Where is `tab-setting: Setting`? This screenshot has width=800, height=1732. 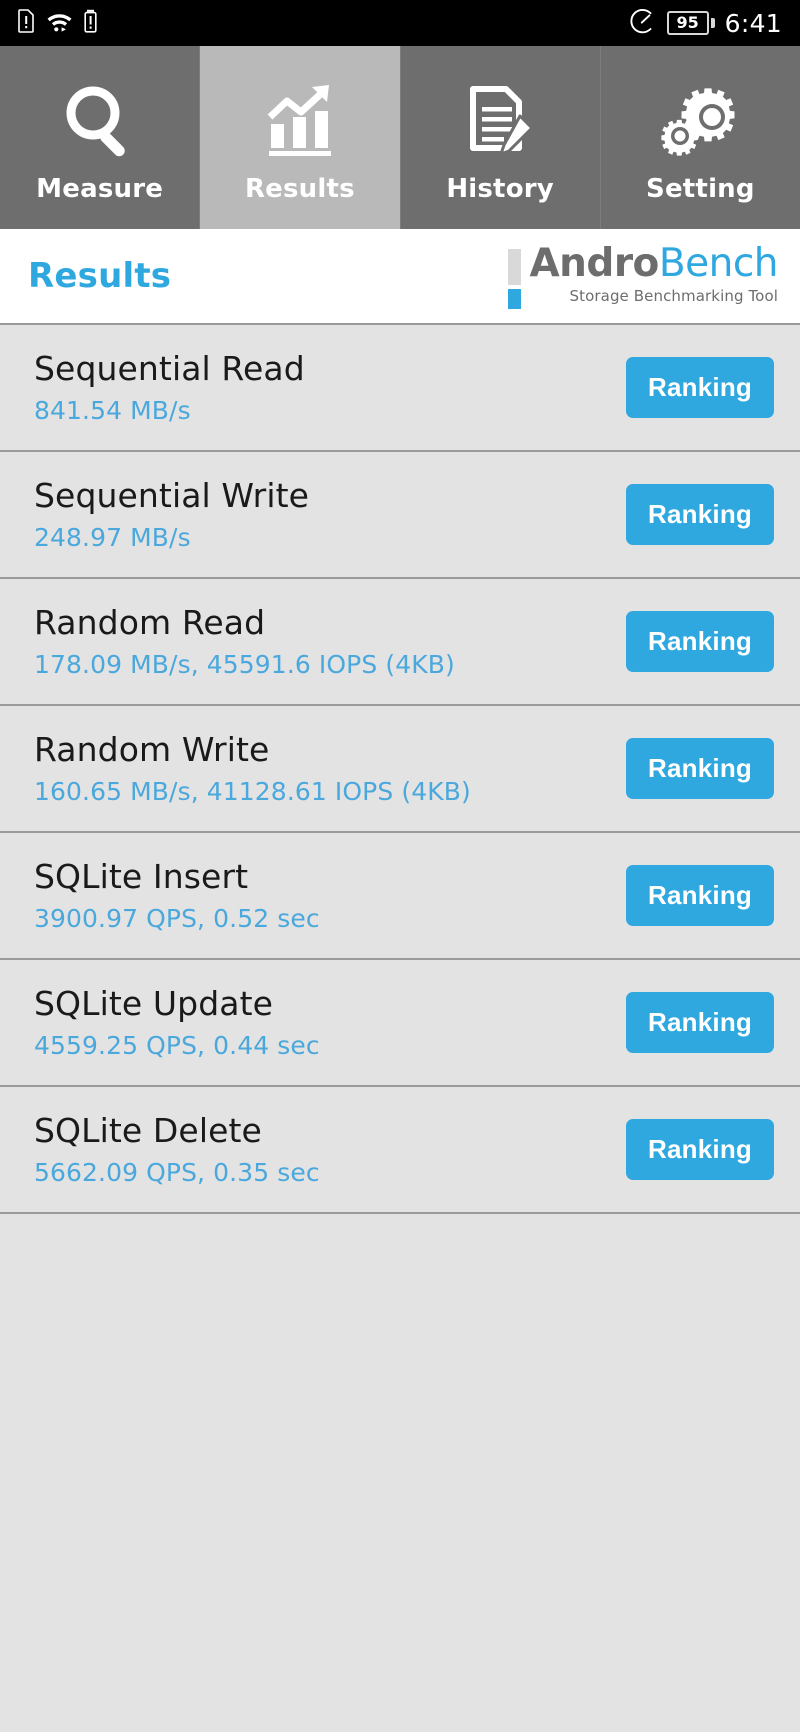
tab-setting: Setting is located at coordinates (700, 137).